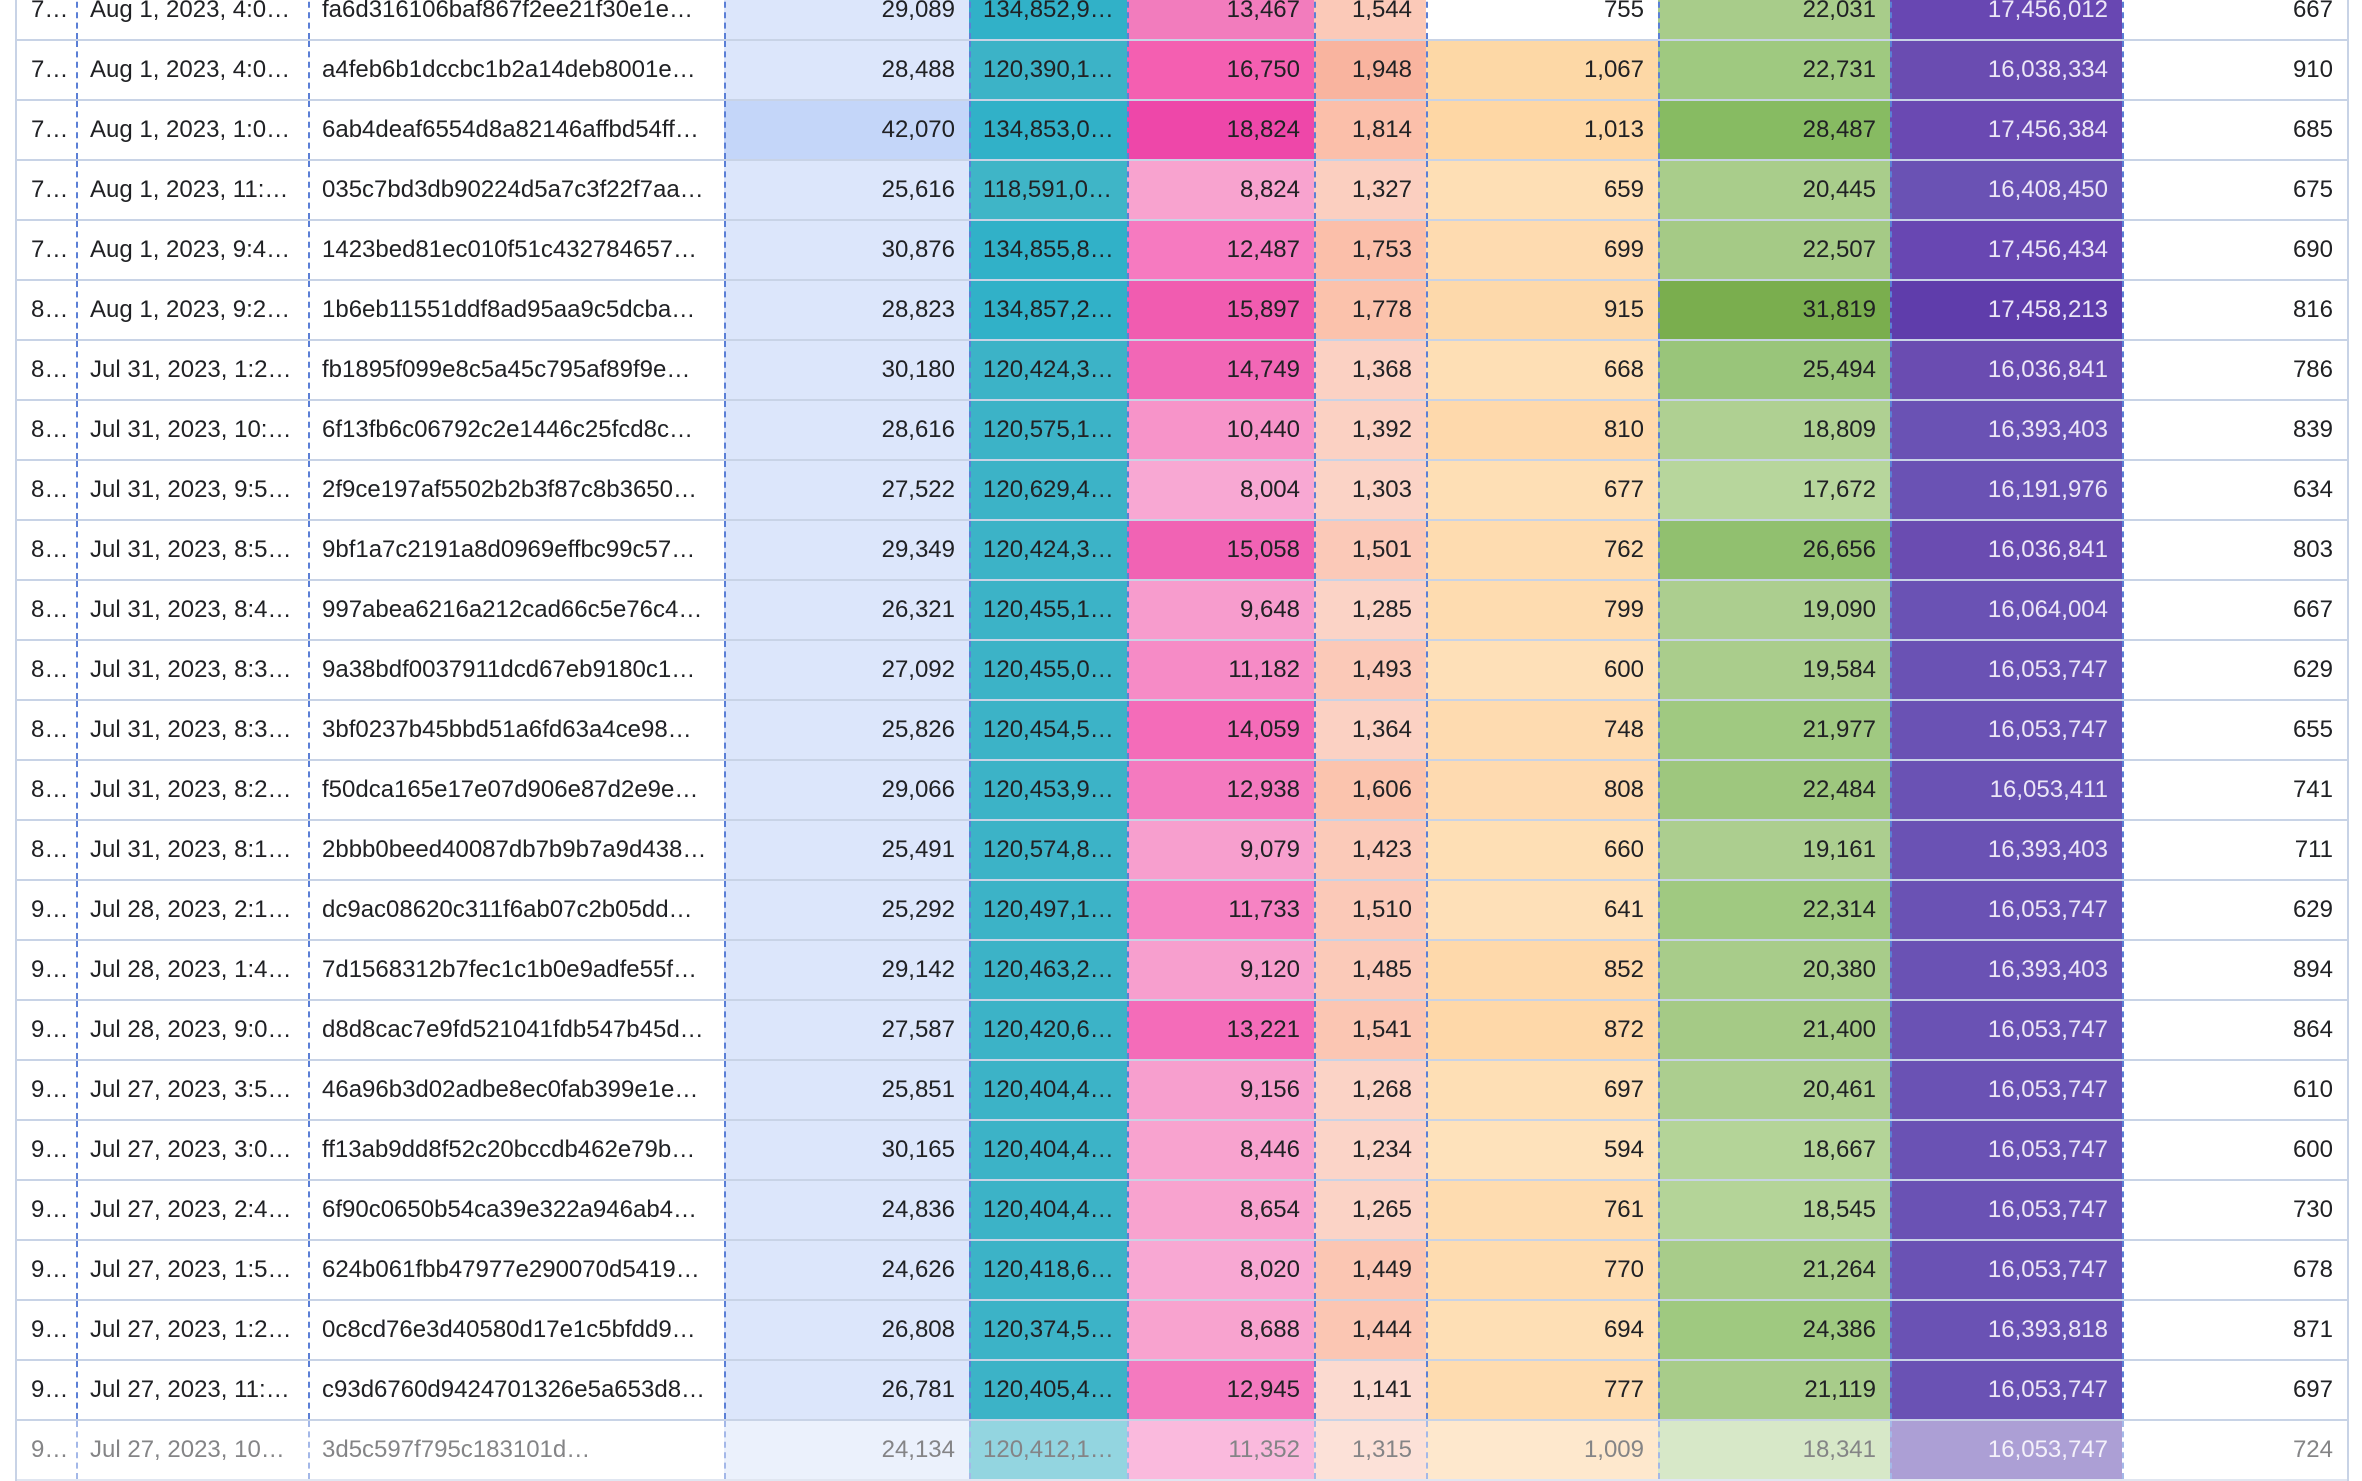 Image resolution: width=2362 pixels, height=1481 pixels. I want to click on value-cell: 21,977, so click(1774, 730).